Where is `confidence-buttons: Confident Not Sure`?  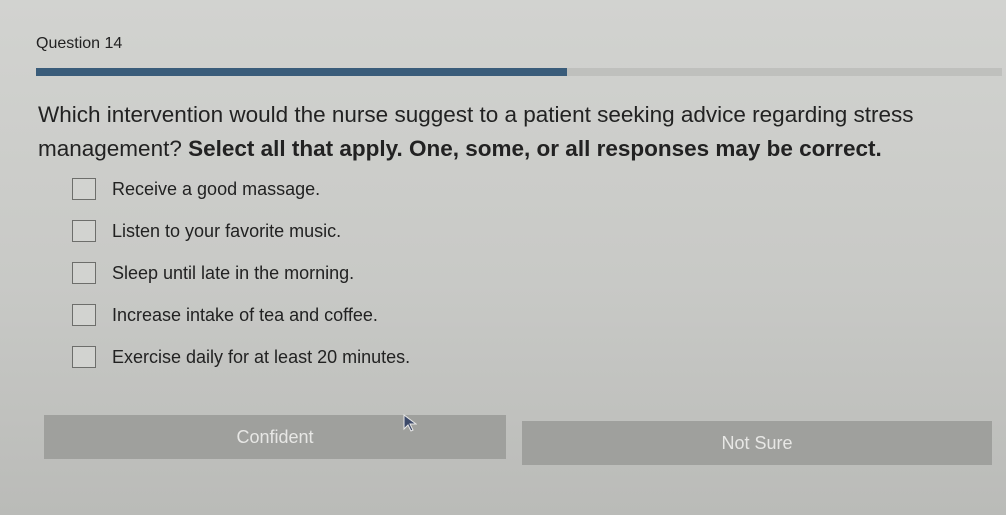
confidence-buttons: Confident Not Sure is located at coordinates (518, 440).